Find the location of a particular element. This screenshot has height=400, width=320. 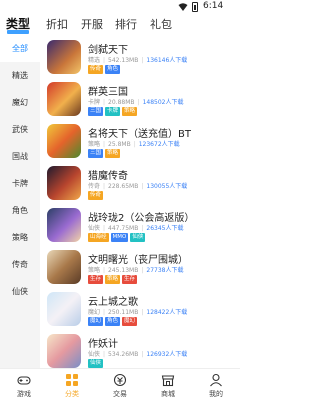

game-downloads: 130055人下载 is located at coordinates (167, 186).